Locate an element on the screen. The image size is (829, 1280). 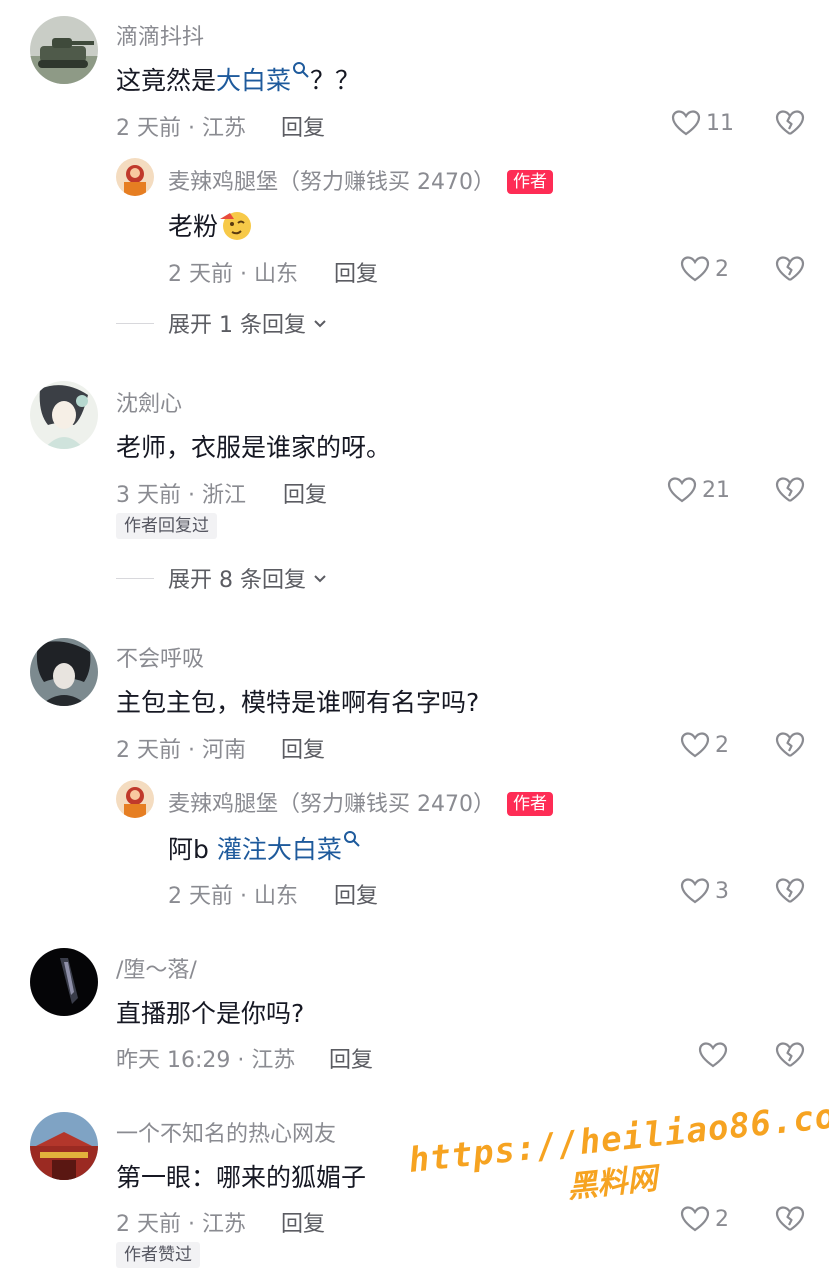
comment-username: 沈劍心 is located at coordinates (149, 402).